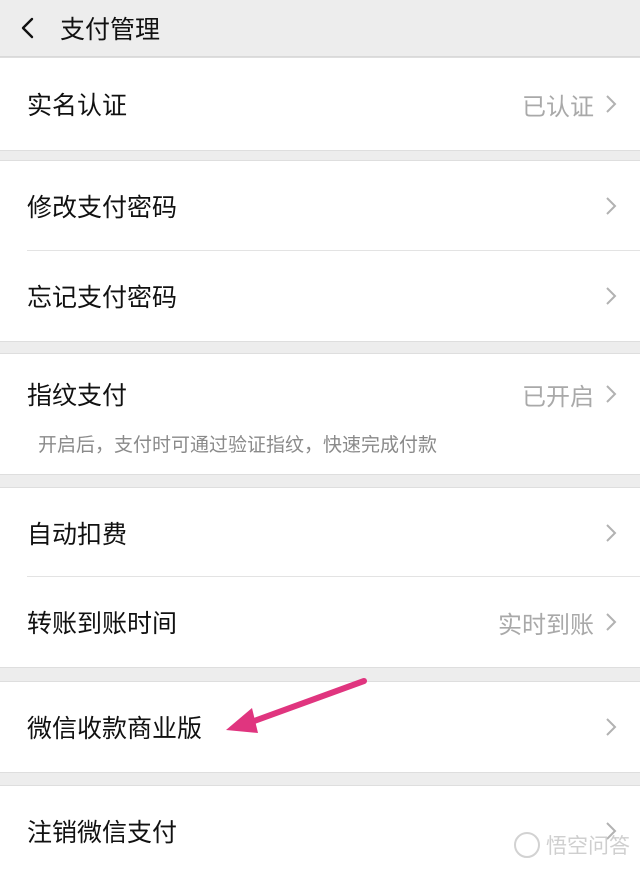 The image size is (640, 875). Describe the element at coordinates (558, 396) in the screenshot. I see `row-status-value: 已开启` at that location.